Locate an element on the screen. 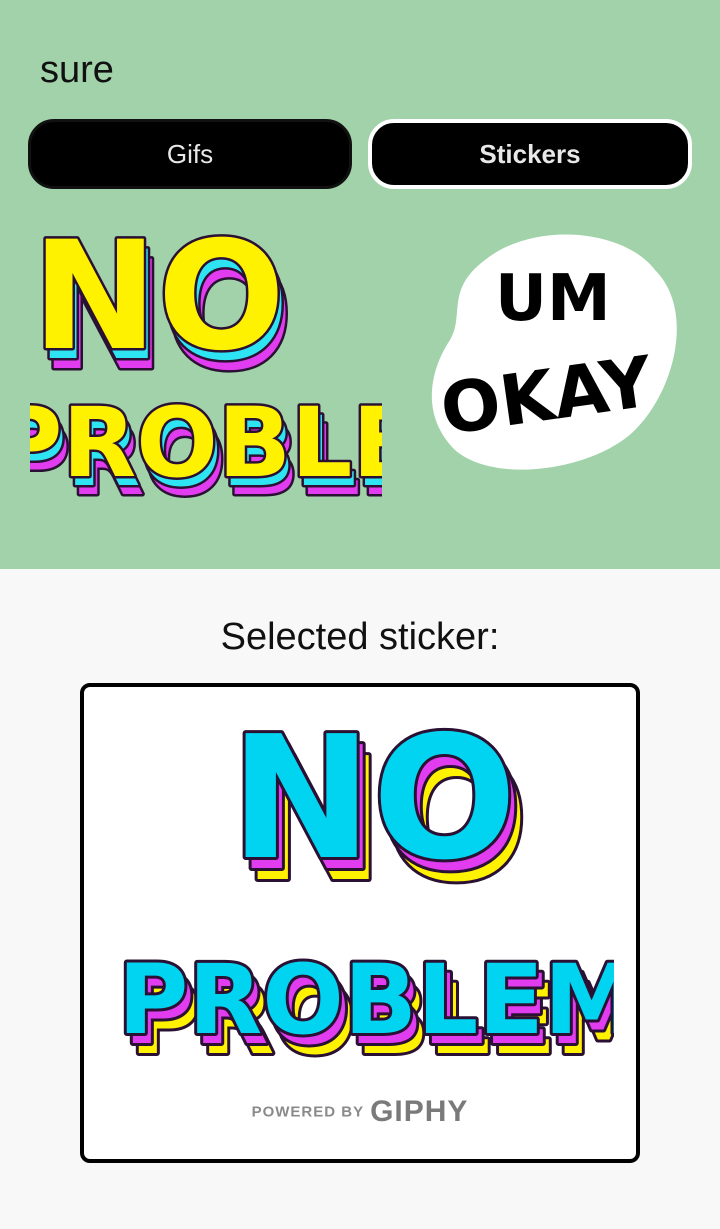 The image size is (720, 1229). selected-sticker-label: Selected sticker: is located at coordinates (360, 637).